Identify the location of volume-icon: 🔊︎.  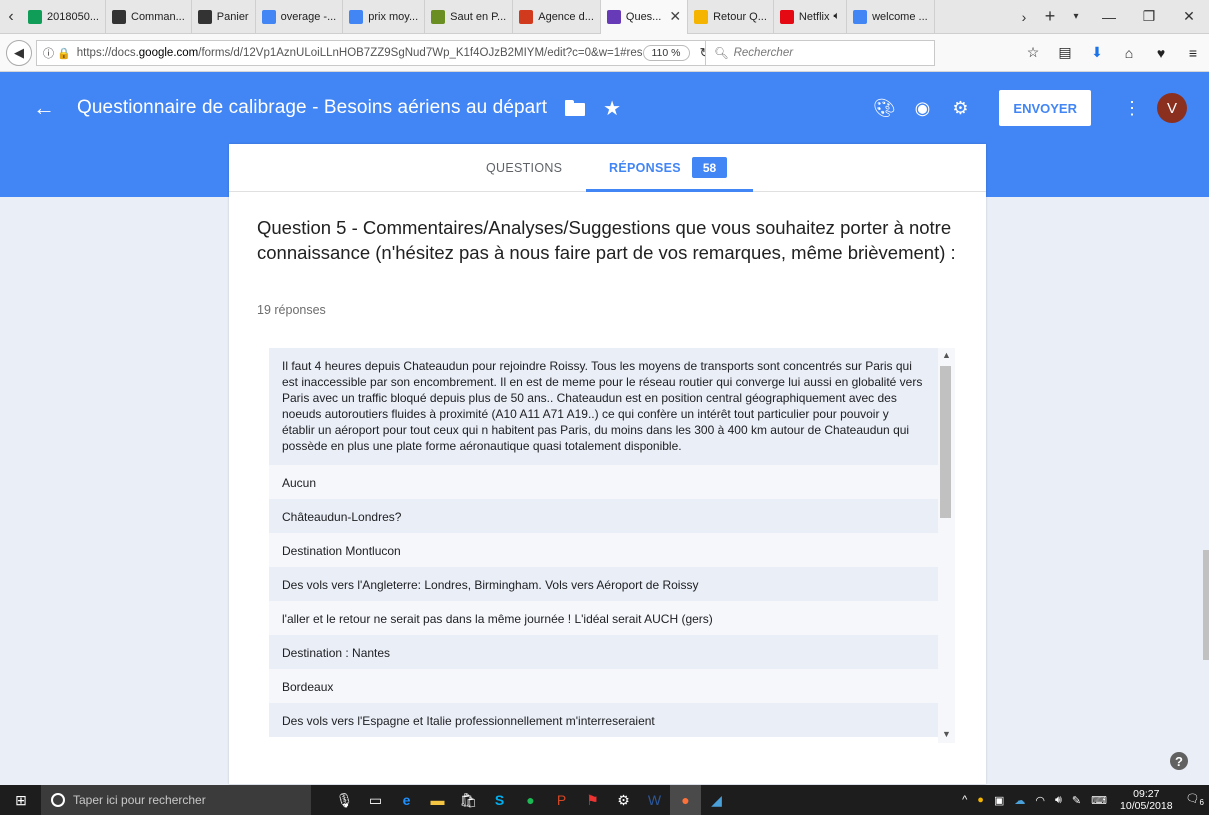
(1058, 800).